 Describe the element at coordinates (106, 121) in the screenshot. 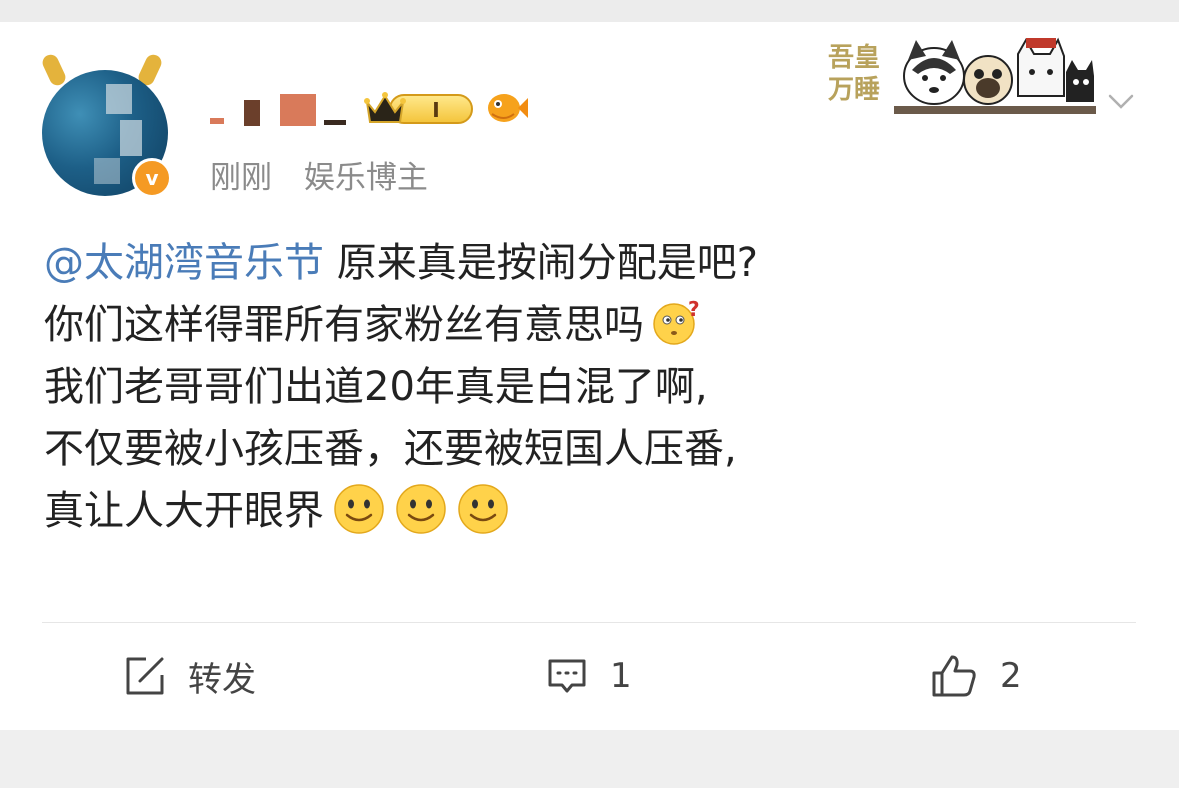

I see `avatar: v` at that location.